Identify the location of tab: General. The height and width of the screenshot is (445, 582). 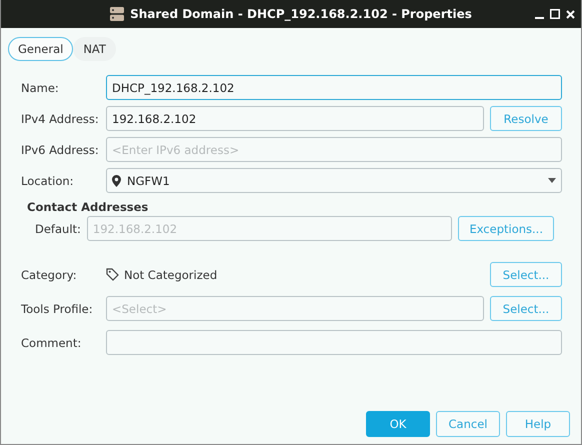
(41, 49).